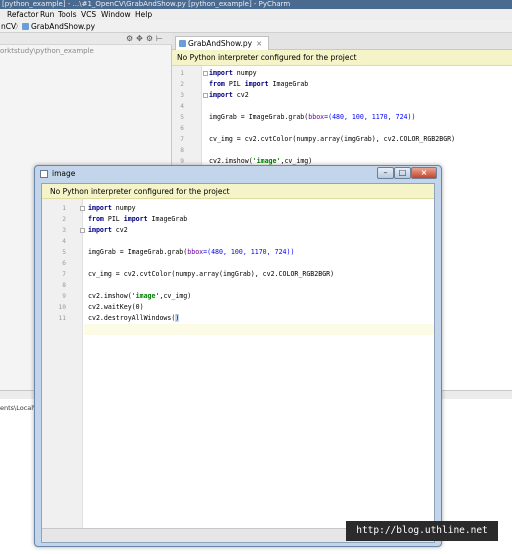 The width and height of the screenshot is (512, 554). Describe the element at coordinates (62, 364) in the screenshot. I see `line-gutter: 1 2 3 4 5 6 7 8 9 10 11` at that location.